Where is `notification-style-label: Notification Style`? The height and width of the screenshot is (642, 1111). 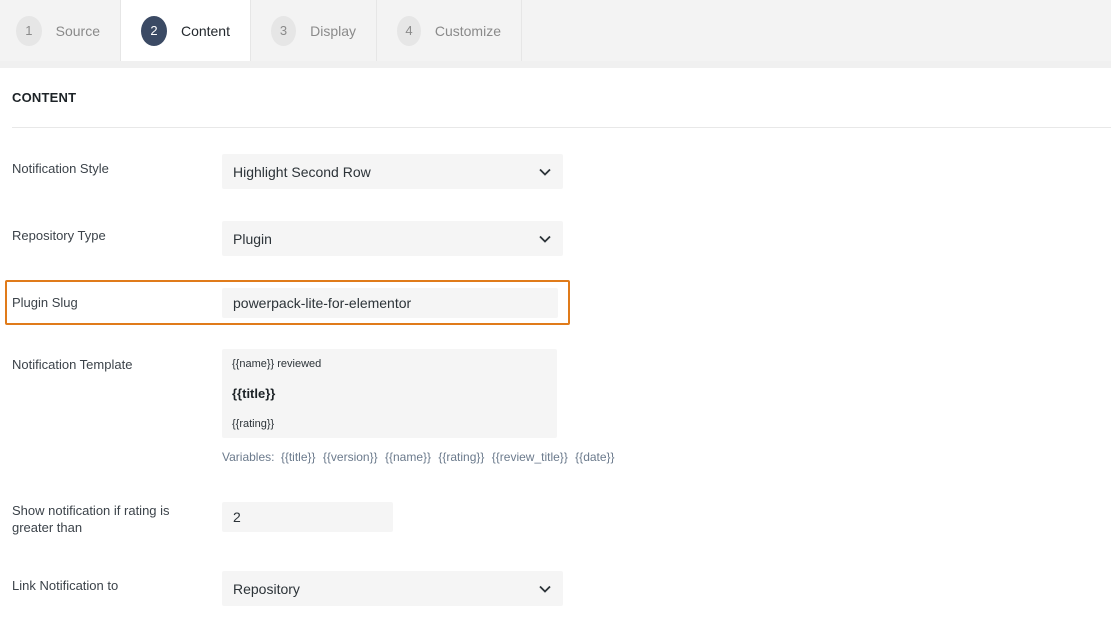 notification-style-label: Notification Style is located at coordinates (60, 168).